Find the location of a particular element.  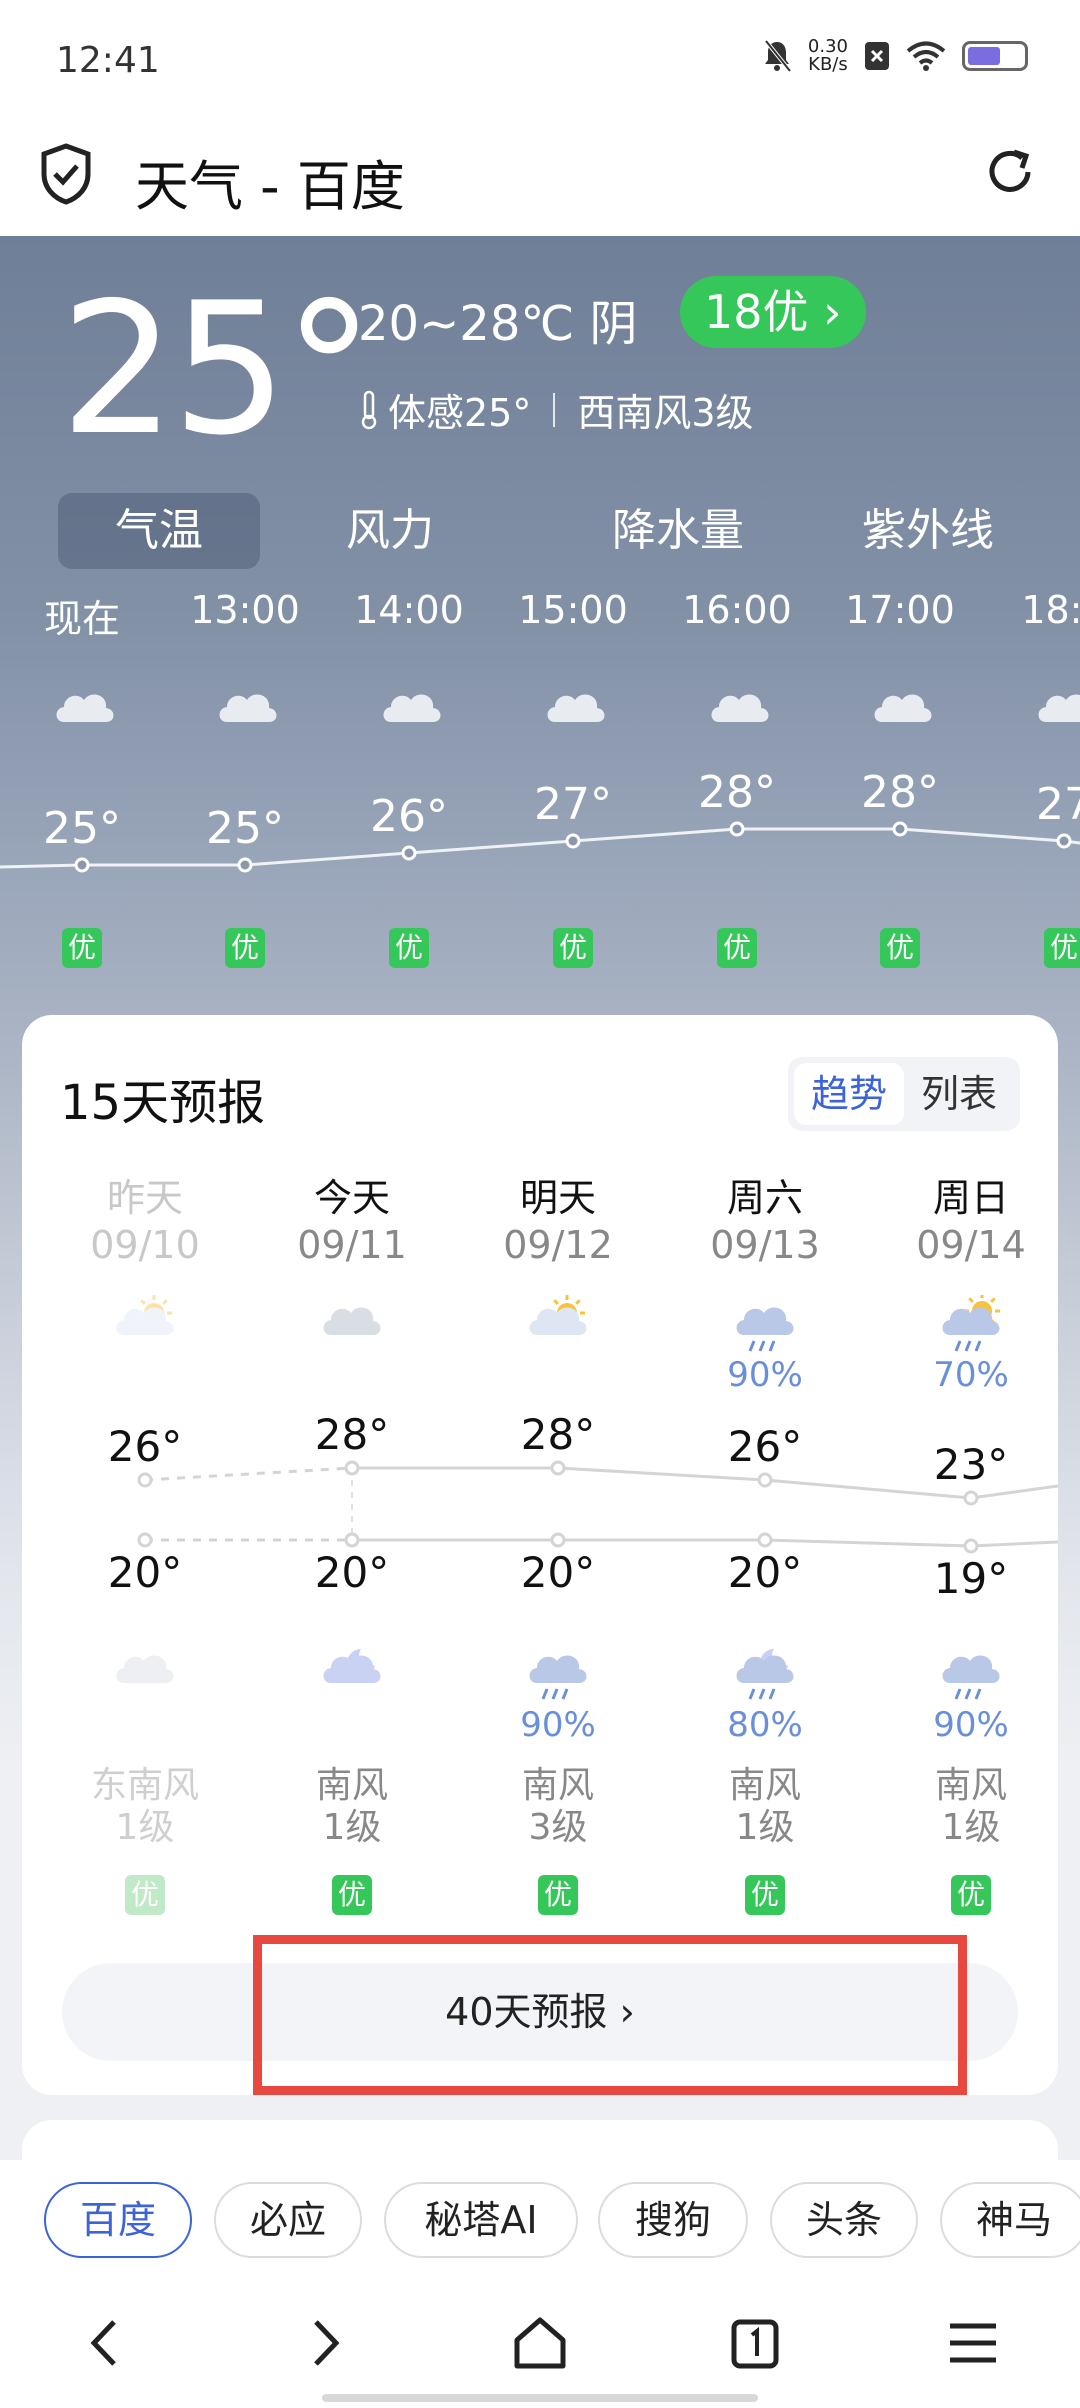

night-precip-pct: 80% is located at coordinates (765, 1725).